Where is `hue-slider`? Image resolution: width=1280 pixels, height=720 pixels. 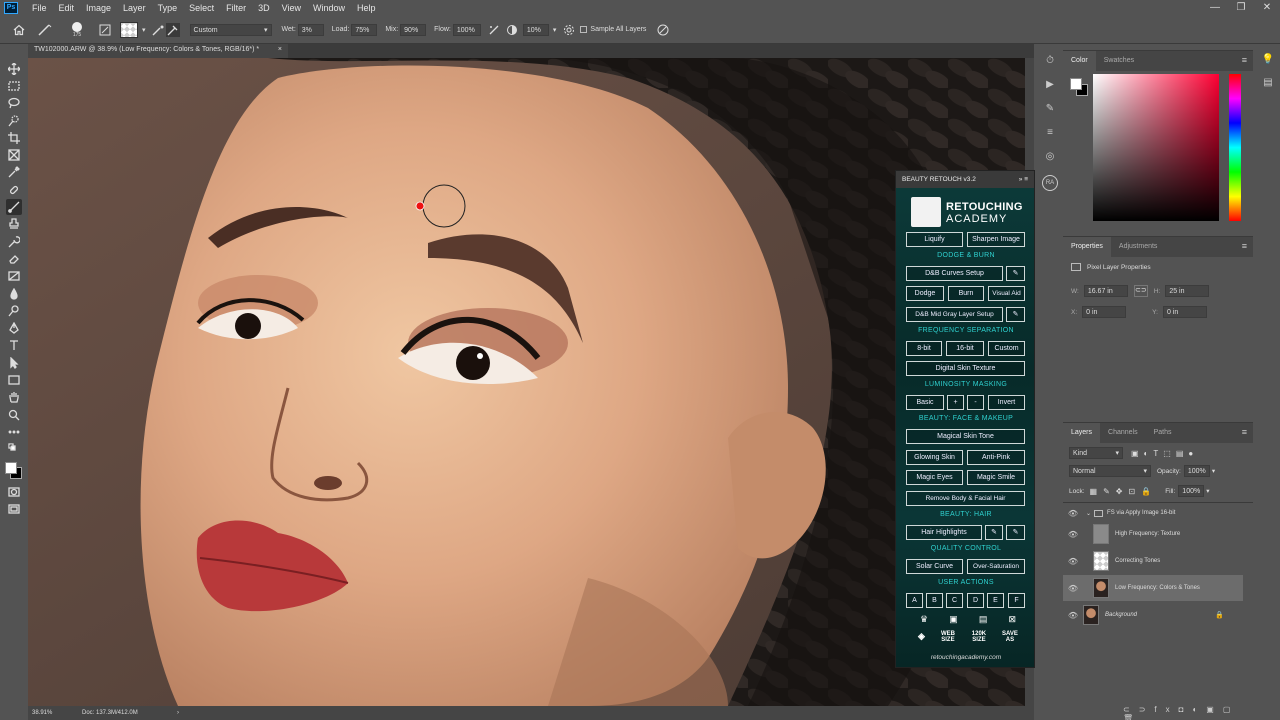 hue-slider is located at coordinates (1235, 147).